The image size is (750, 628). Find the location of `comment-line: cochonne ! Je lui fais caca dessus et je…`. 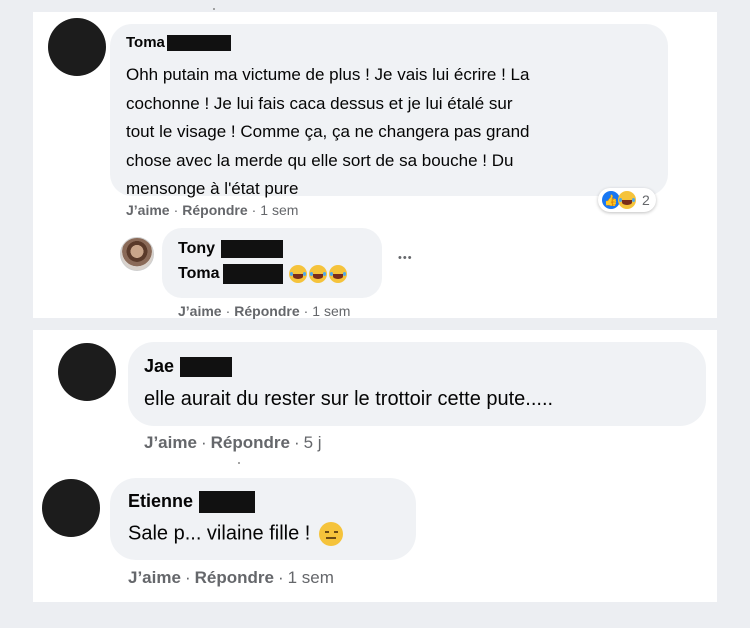

comment-line: cochonne ! Je lui fais caca dessus et je… is located at coordinates (319, 103).